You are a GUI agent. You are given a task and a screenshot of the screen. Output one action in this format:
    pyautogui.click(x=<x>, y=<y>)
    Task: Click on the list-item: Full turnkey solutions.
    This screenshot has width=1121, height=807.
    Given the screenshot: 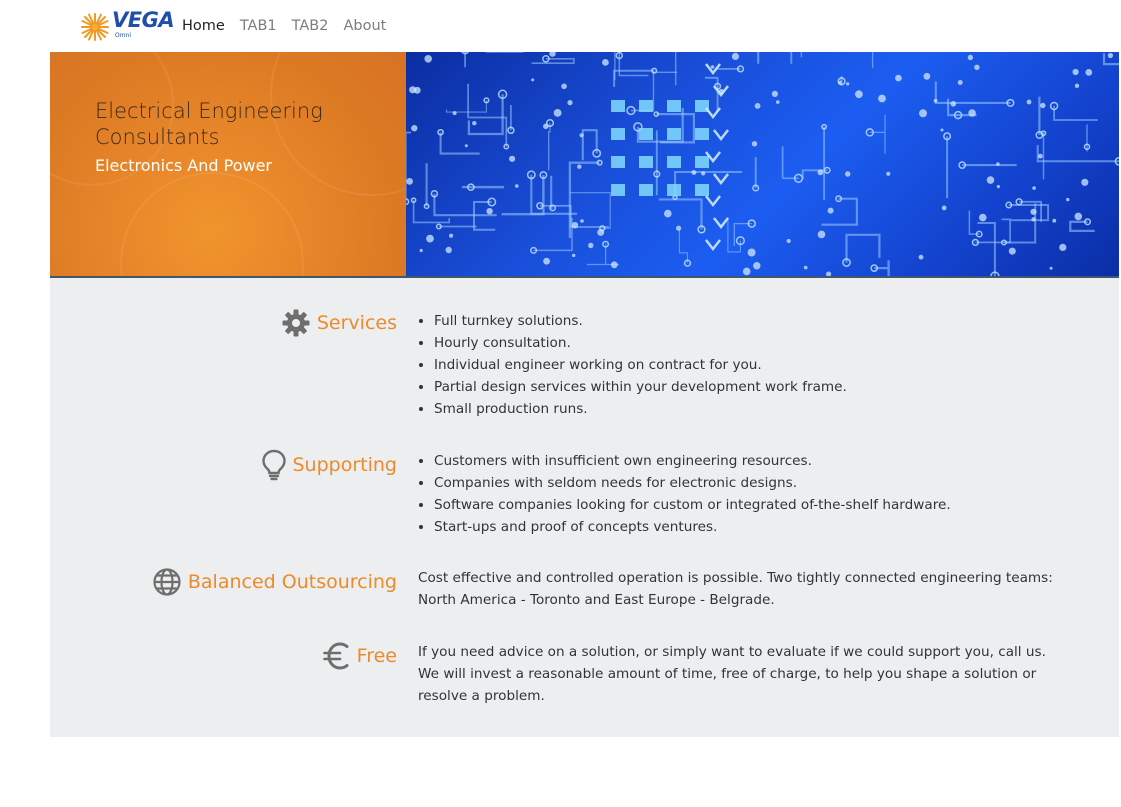 What is the action you would take?
    pyautogui.click(x=748, y=321)
    